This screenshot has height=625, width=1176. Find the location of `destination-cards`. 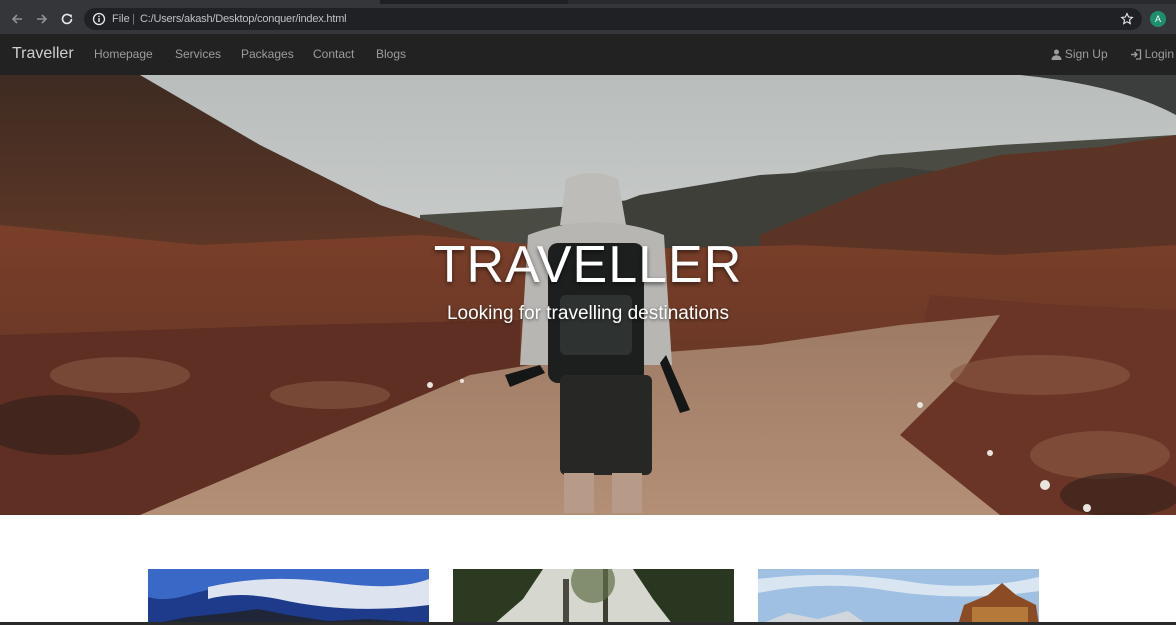

destination-cards is located at coordinates (594, 597).